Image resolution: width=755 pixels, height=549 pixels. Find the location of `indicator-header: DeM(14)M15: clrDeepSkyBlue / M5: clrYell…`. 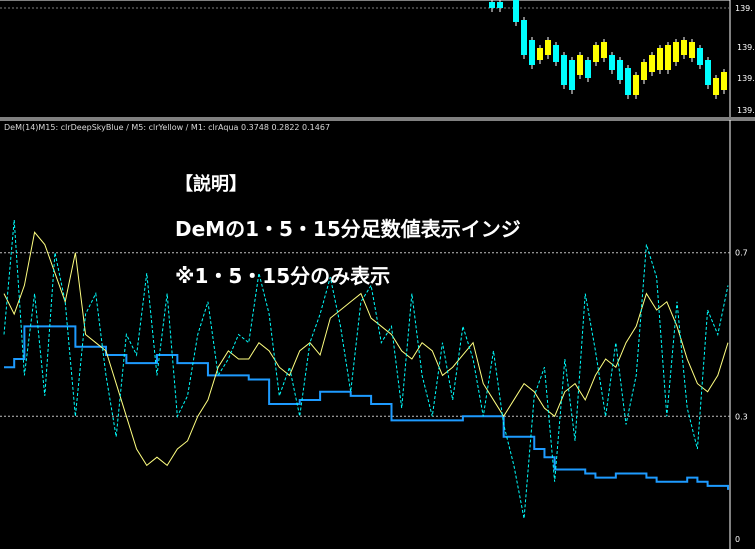

indicator-header: DeM(14)M15: clrDeepSkyBlue / M5: clrYell… is located at coordinates (167, 127).